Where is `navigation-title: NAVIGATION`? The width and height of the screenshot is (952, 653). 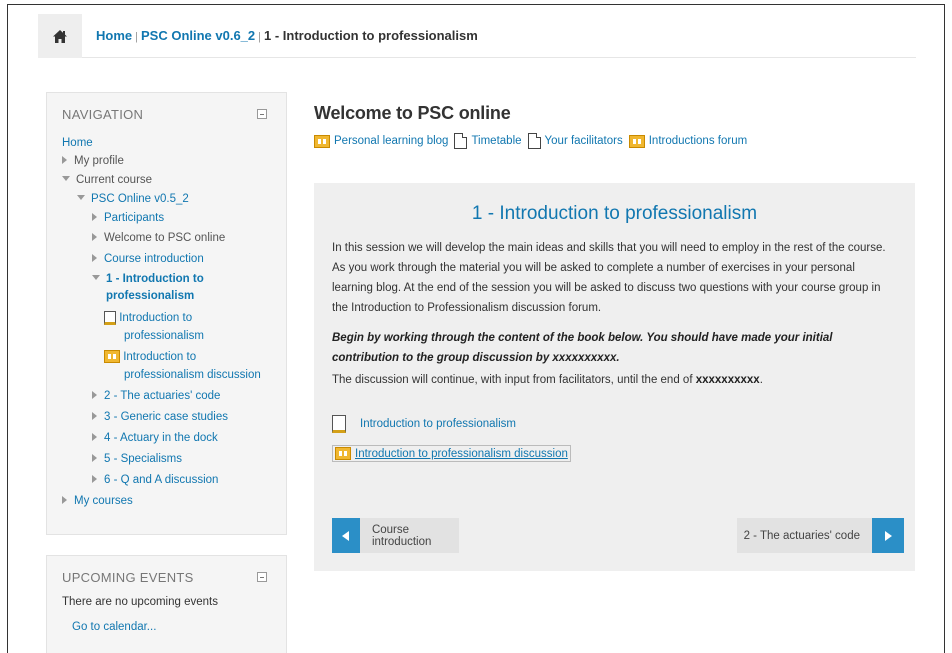
navigation-title: NAVIGATION is located at coordinates (103, 114).